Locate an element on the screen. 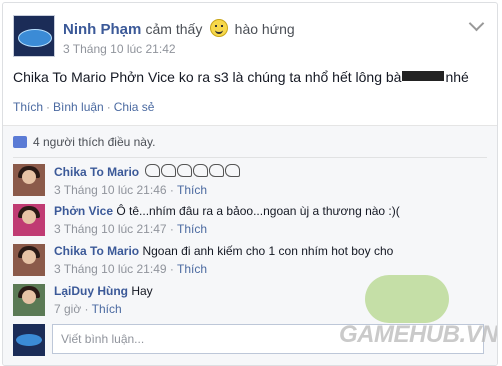 This screenshot has height=366, width=502. comment-text: Hay is located at coordinates (142, 291).